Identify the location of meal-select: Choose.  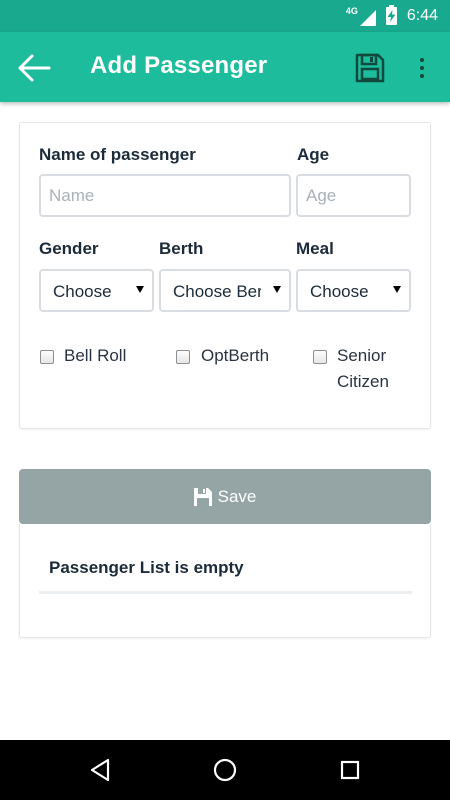
(353, 290).